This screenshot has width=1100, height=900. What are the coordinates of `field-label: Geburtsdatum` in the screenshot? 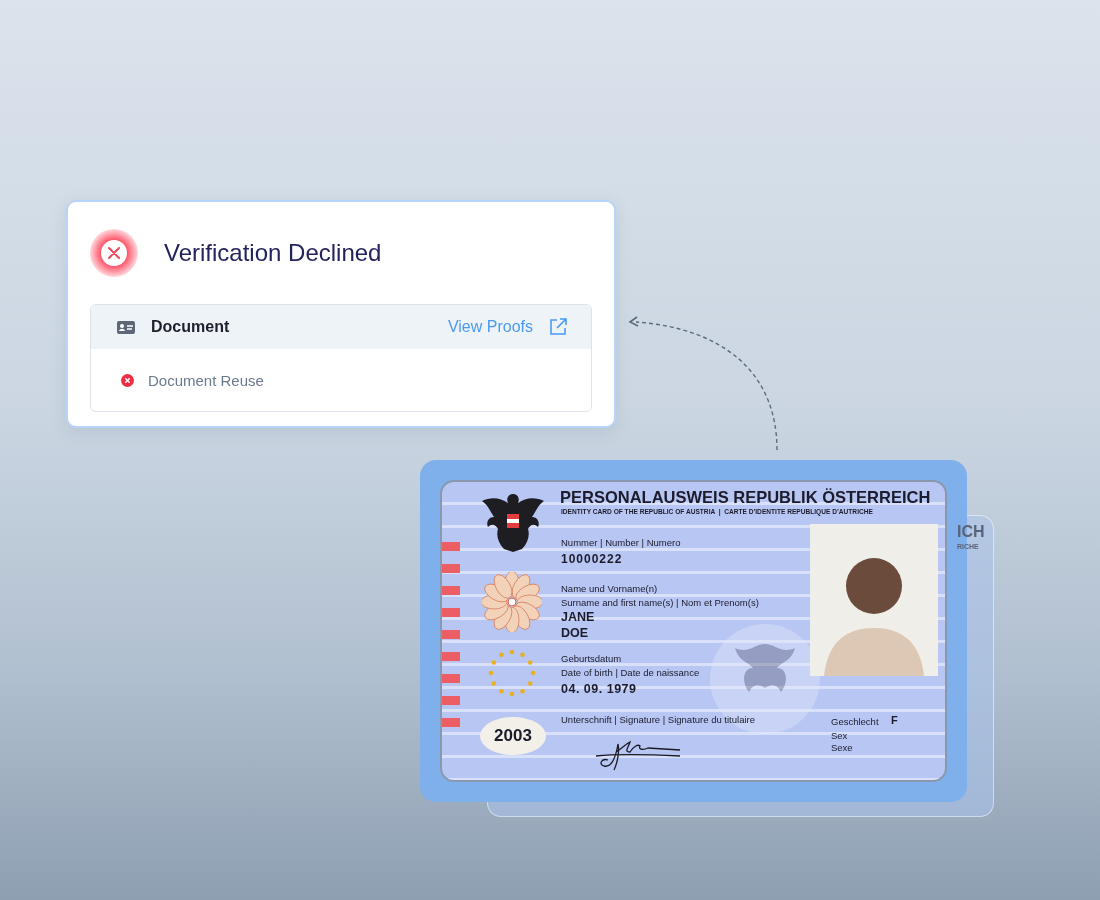 It's located at (591, 658).